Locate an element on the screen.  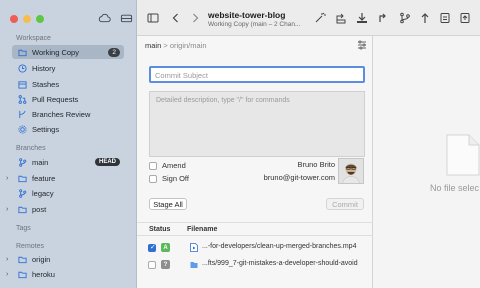
window-controls is located at coordinates (27, 19).